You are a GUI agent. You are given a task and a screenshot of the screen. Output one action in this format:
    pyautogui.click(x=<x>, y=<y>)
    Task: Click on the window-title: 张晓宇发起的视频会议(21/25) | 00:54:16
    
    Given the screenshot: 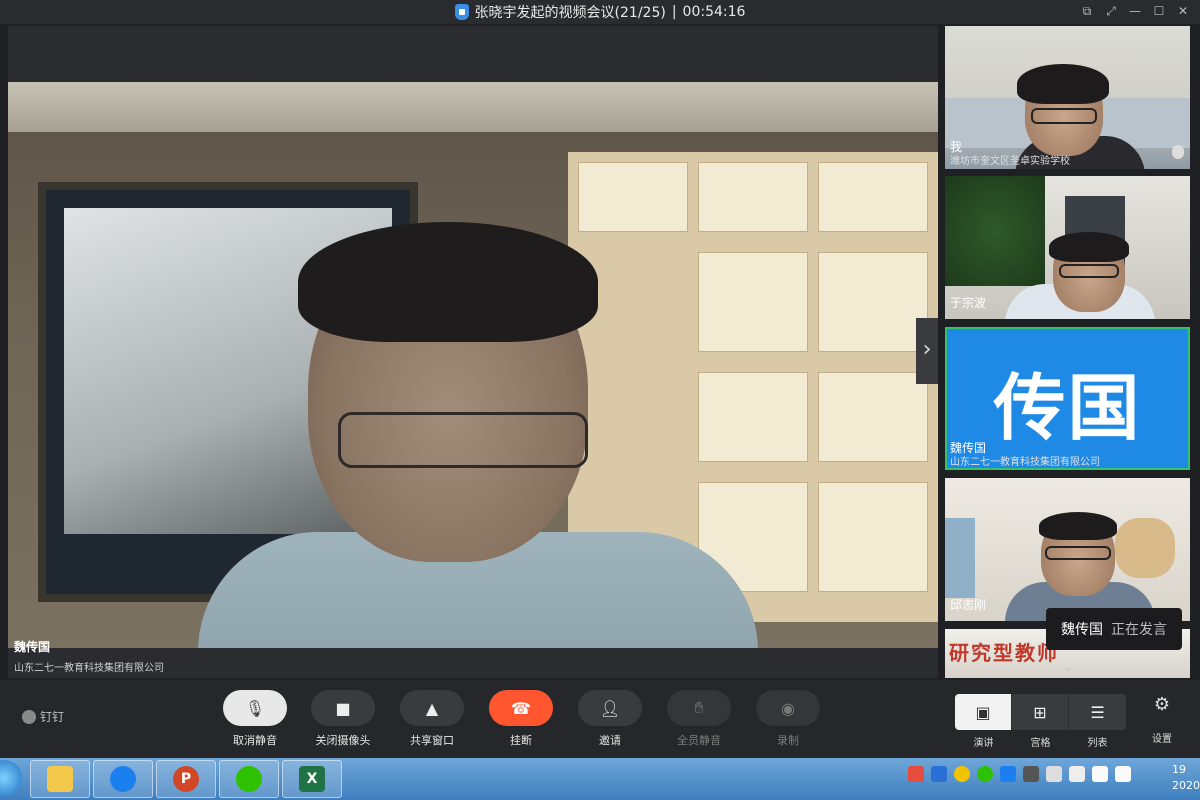 What is the action you would take?
    pyautogui.click(x=600, y=12)
    